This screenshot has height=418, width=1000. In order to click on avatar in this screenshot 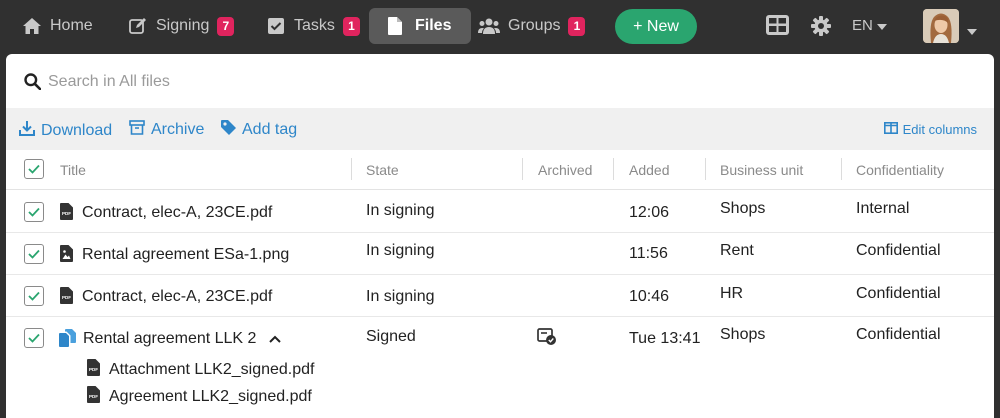, I will do `click(941, 26)`.